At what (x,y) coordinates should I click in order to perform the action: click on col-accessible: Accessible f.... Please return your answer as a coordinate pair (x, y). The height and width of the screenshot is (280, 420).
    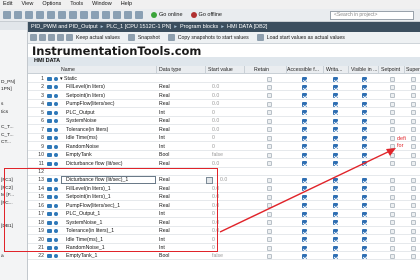
    Looking at the image, I should click on (305, 70).